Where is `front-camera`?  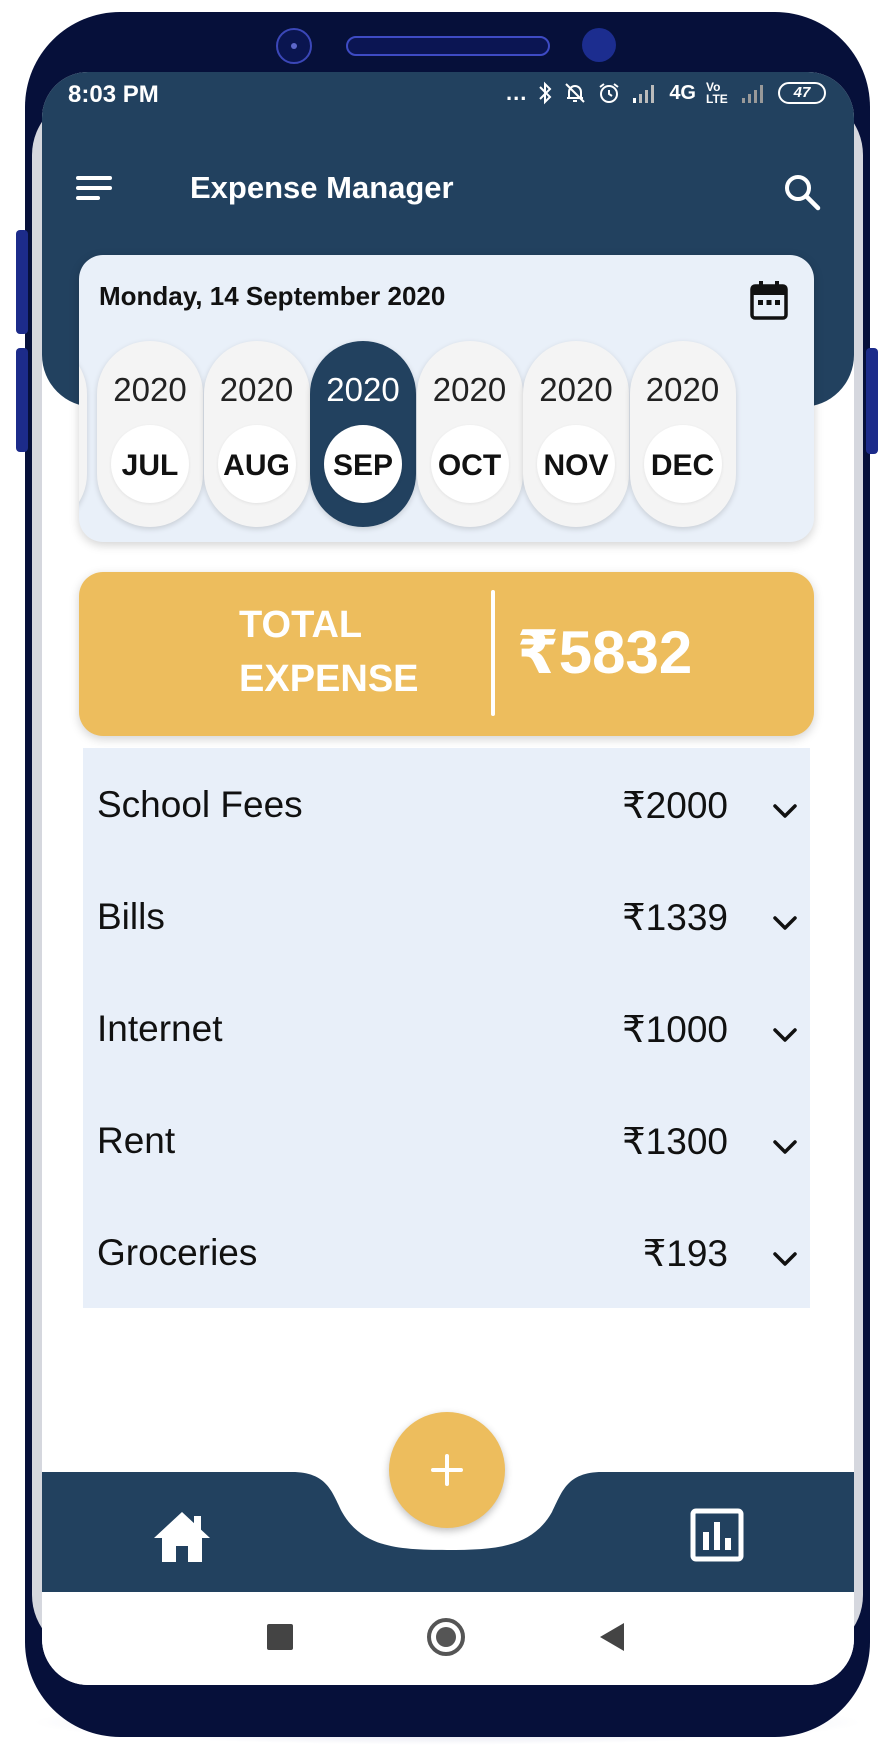 front-camera is located at coordinates (294, 46).